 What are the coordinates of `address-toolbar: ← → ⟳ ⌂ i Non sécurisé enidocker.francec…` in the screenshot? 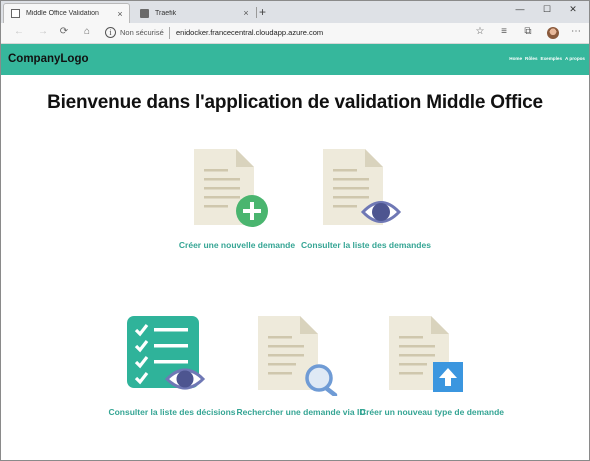 It's located at (295, 33).